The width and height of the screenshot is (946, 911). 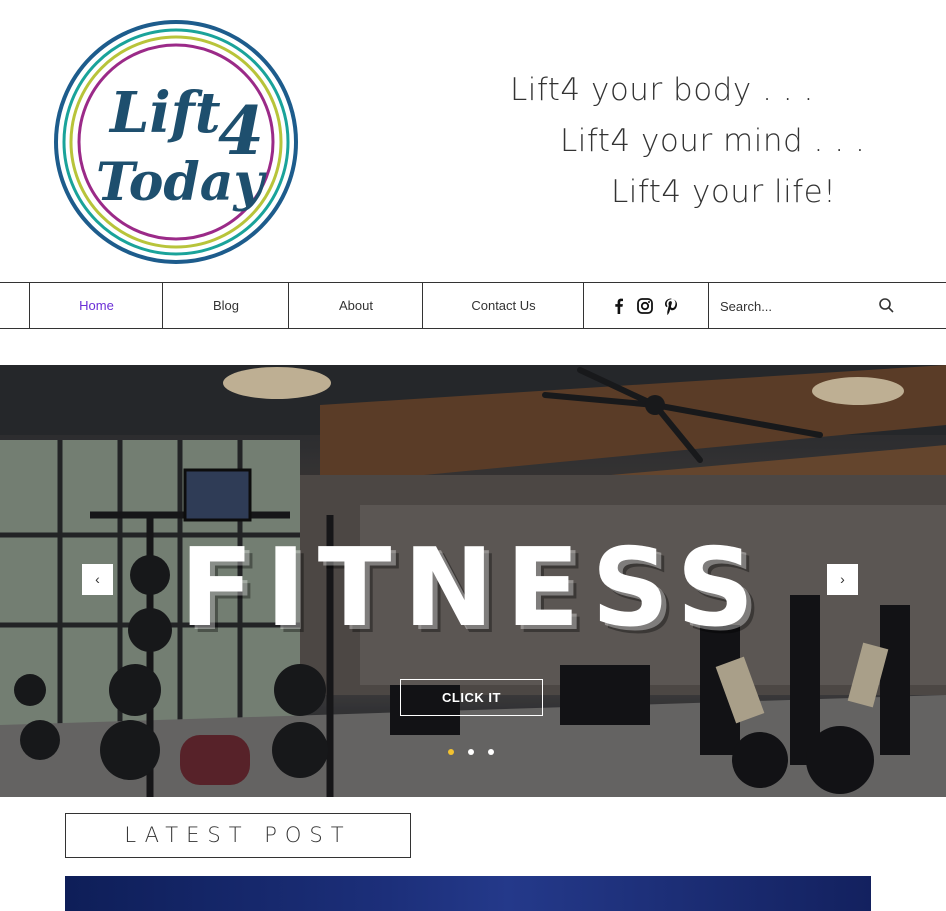 What do you see at coordinates (471, 697) in the screenshot?
I see `click-it-button: CLICK IT` at bounding box center [471, 697].